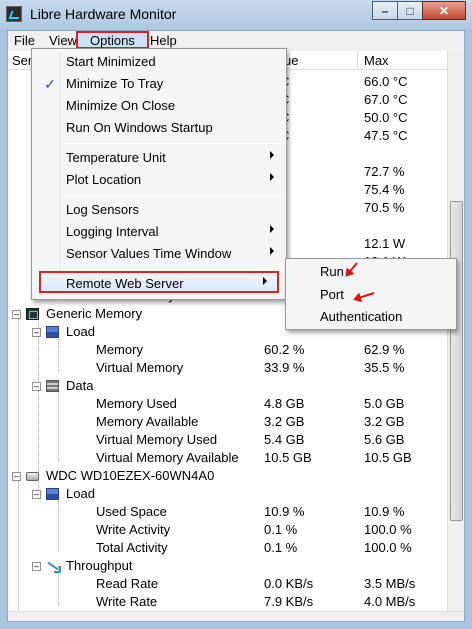  I want to click on vertical-scrollbar, so click(455, 336).